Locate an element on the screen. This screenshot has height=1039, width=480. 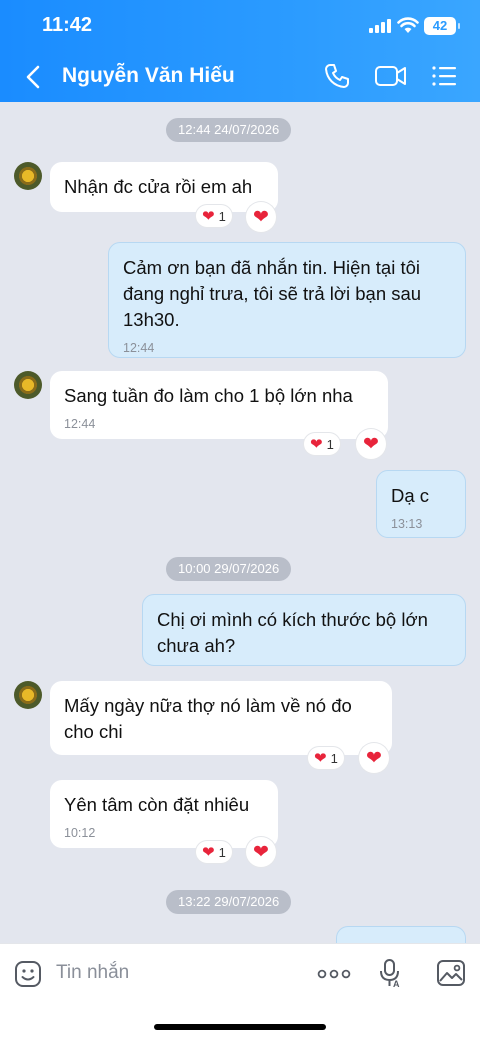
voice-message-icon: A is located at coordinates (390, 973).